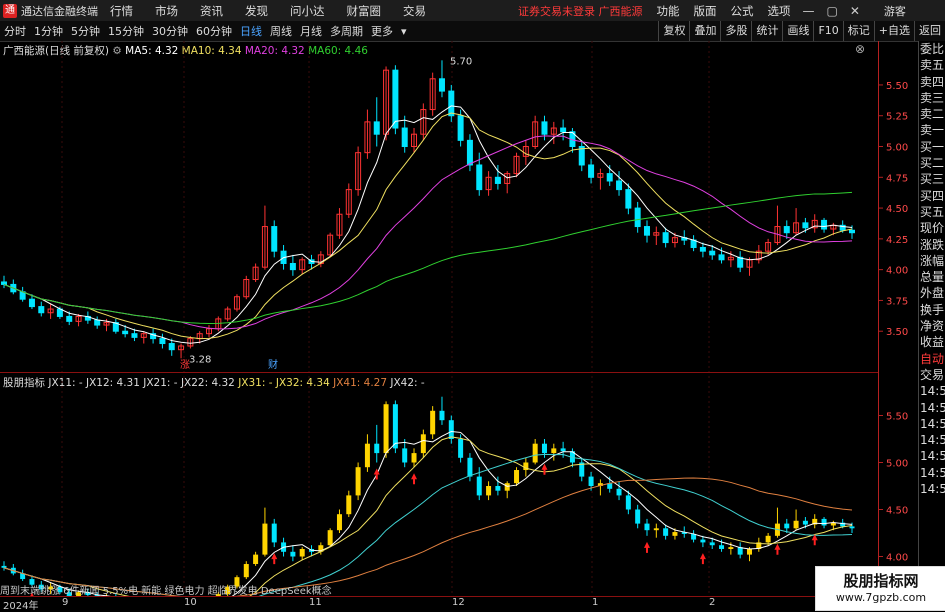 The image size is (945, 612). What do you see at coordinates (273, 364) in the screenshot?
I see `event-tag-finance: 财` at bounding box center [273, 364].